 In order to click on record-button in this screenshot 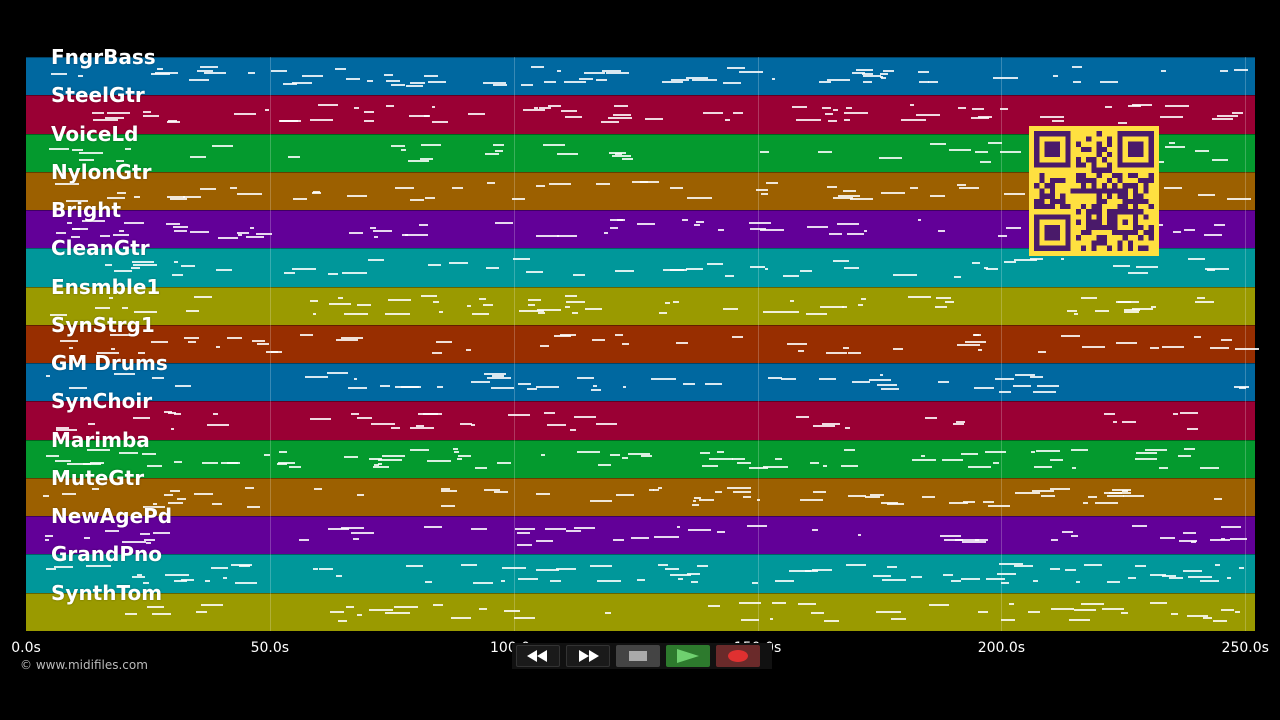, I will do `click(738, 656)`.